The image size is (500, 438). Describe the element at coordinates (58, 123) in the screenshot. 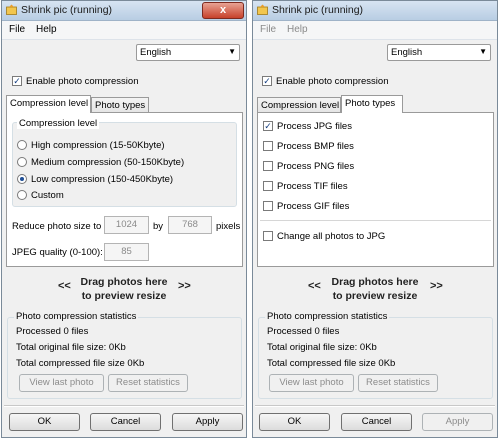

I see `compression-group-title: Compression level` at that location.